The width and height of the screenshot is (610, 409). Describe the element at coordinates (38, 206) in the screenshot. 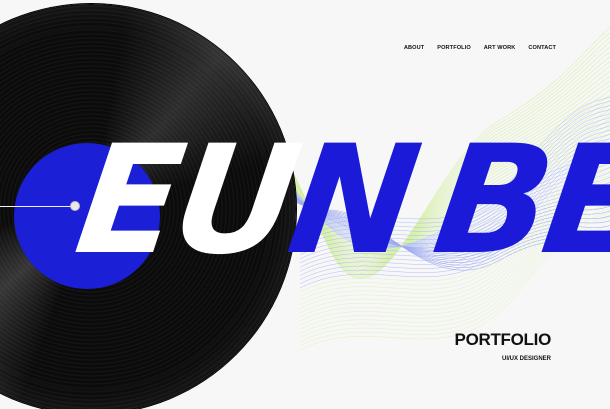

I see `tonearm-icon` at that location.